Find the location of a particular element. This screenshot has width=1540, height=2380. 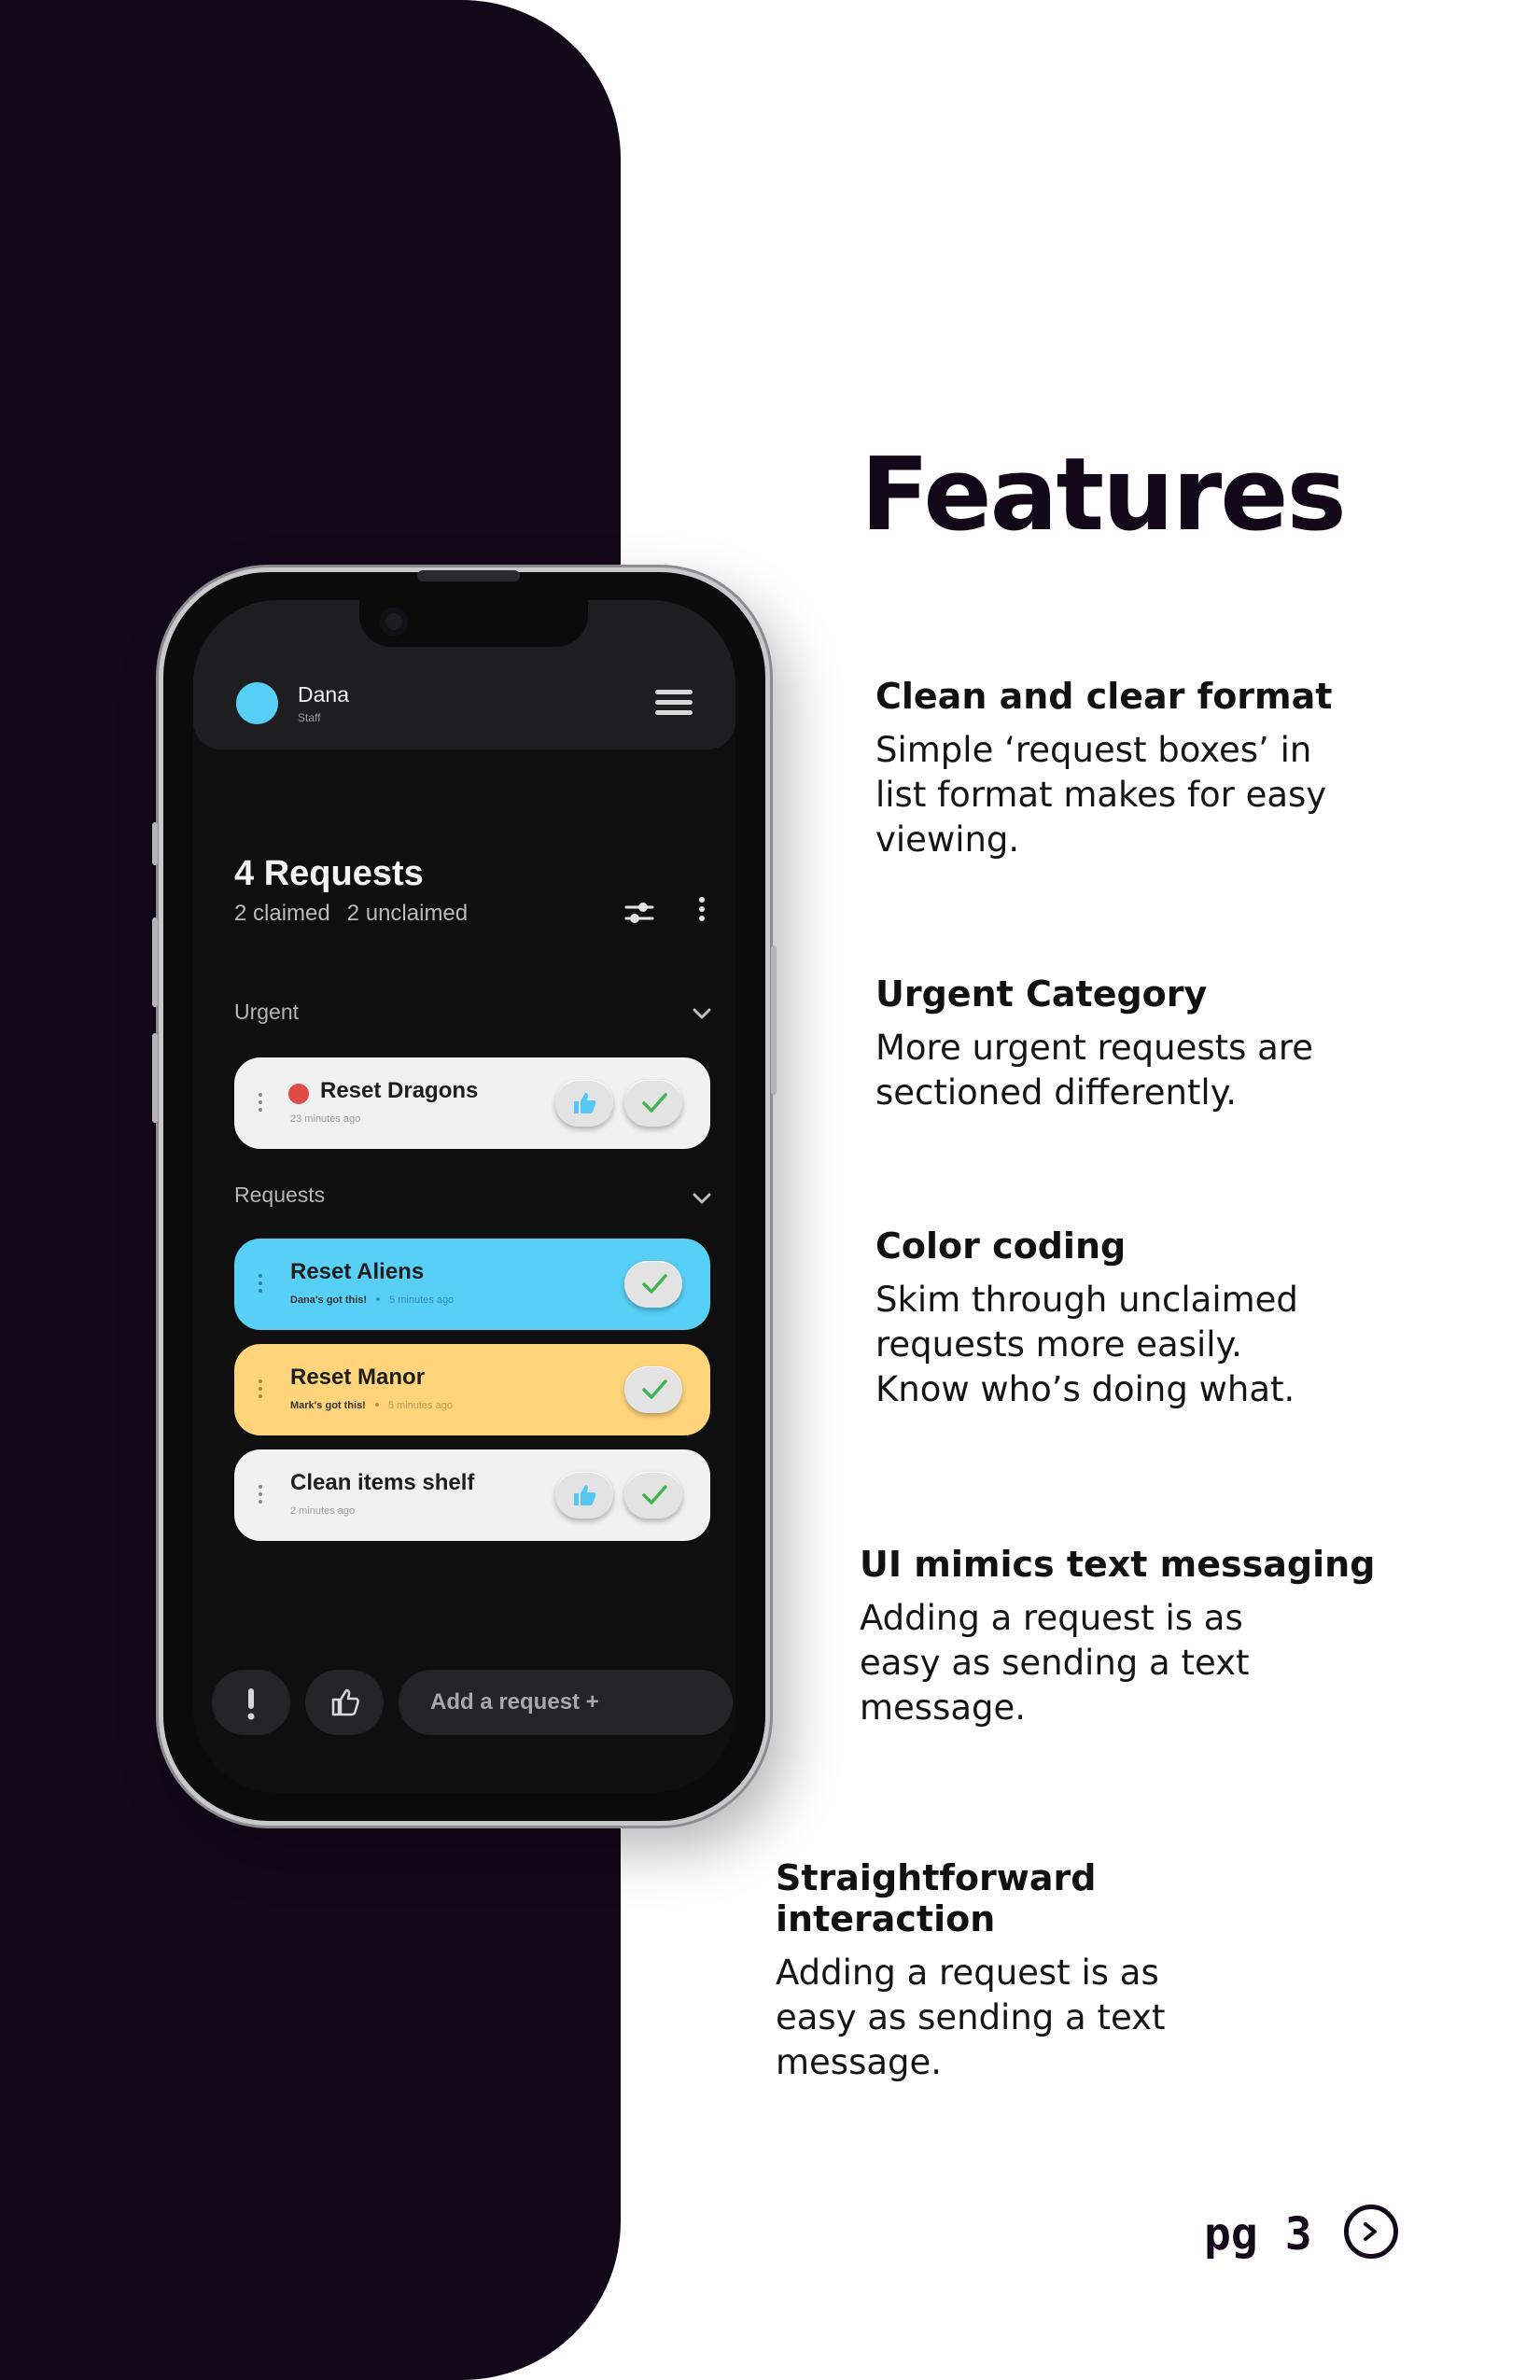

requests-section-label: Requests is located at coordinates (280, 1195).